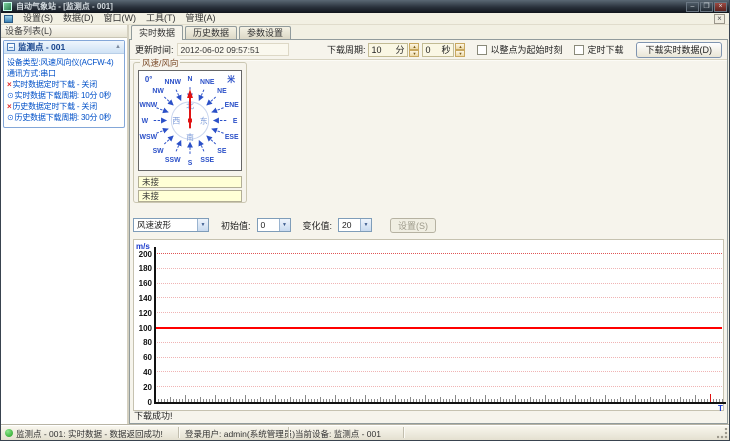 Image resolution: width=730 pixels, height=441 pixels. Describe the element at coordinates (482, 49) in the screenshot. I see `checkbox-start-on-hour-box` at that location.